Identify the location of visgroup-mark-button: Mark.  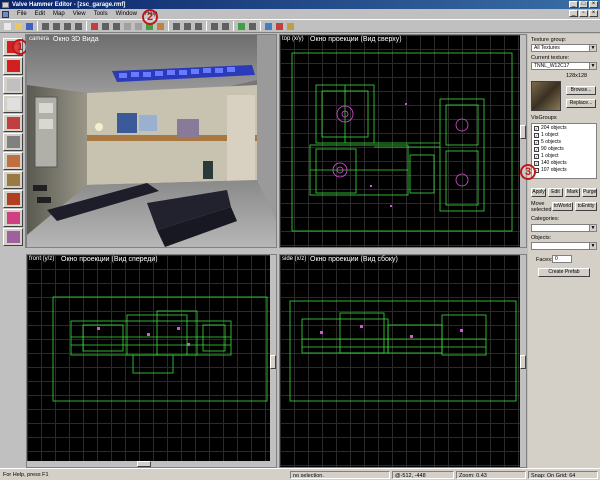
(572, 192).